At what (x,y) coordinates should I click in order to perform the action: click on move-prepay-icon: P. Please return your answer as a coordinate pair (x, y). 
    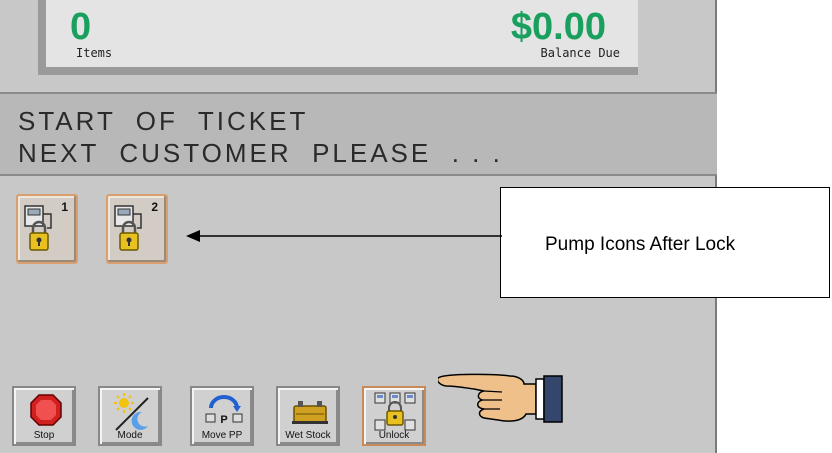
    Looking at the image, I should click on (224, 410).